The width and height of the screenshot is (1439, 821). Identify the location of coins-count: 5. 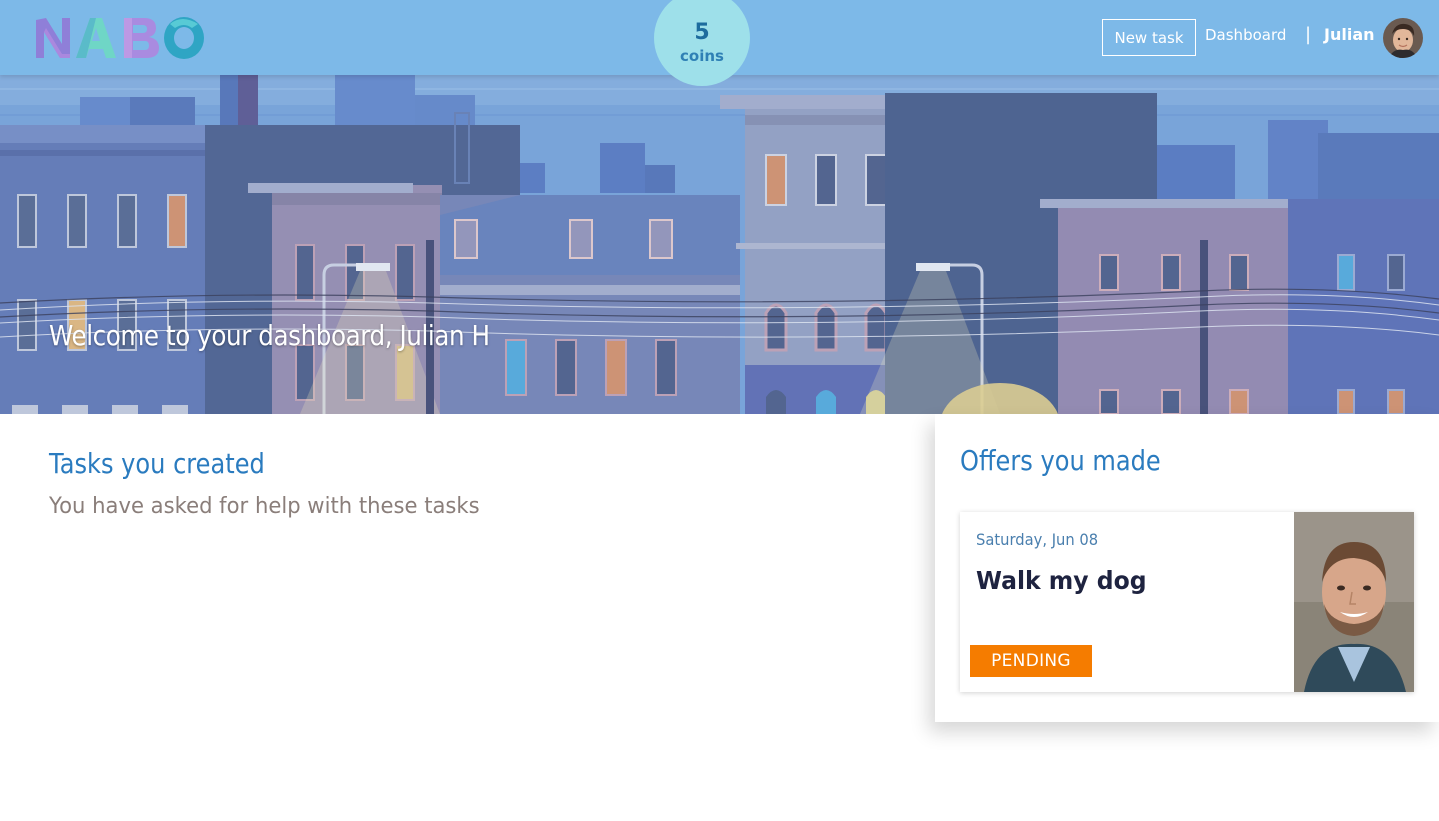
(702, 32).